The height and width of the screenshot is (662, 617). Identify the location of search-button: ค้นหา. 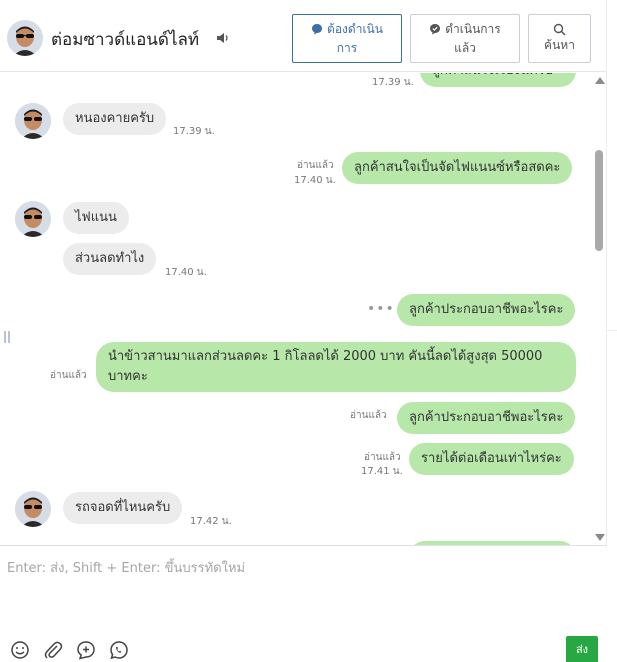
(559, 38).